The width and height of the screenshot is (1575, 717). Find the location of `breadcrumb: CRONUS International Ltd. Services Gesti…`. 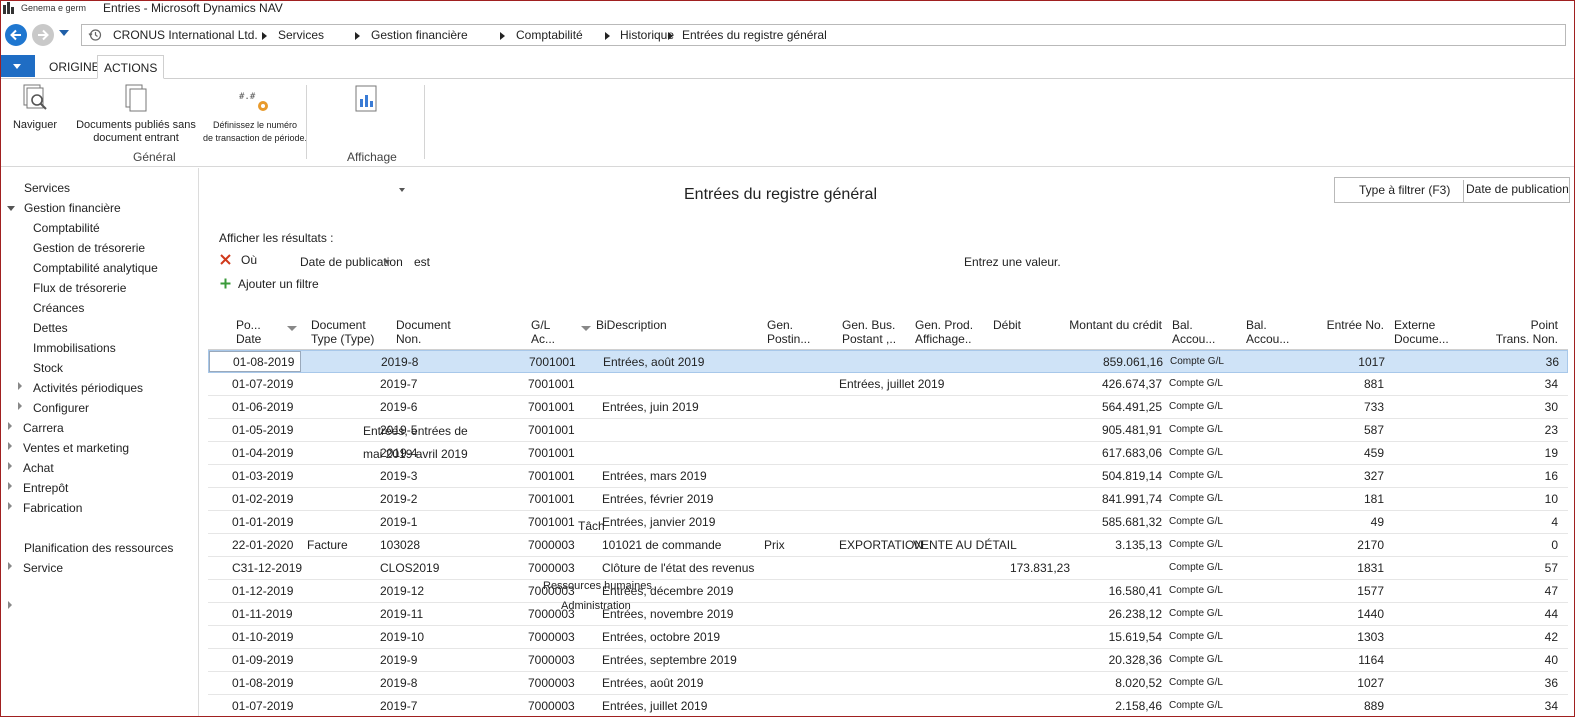

breadcrumb: CRONUS International Ltd. Services Gesti… is located at coordinates (823, 35).